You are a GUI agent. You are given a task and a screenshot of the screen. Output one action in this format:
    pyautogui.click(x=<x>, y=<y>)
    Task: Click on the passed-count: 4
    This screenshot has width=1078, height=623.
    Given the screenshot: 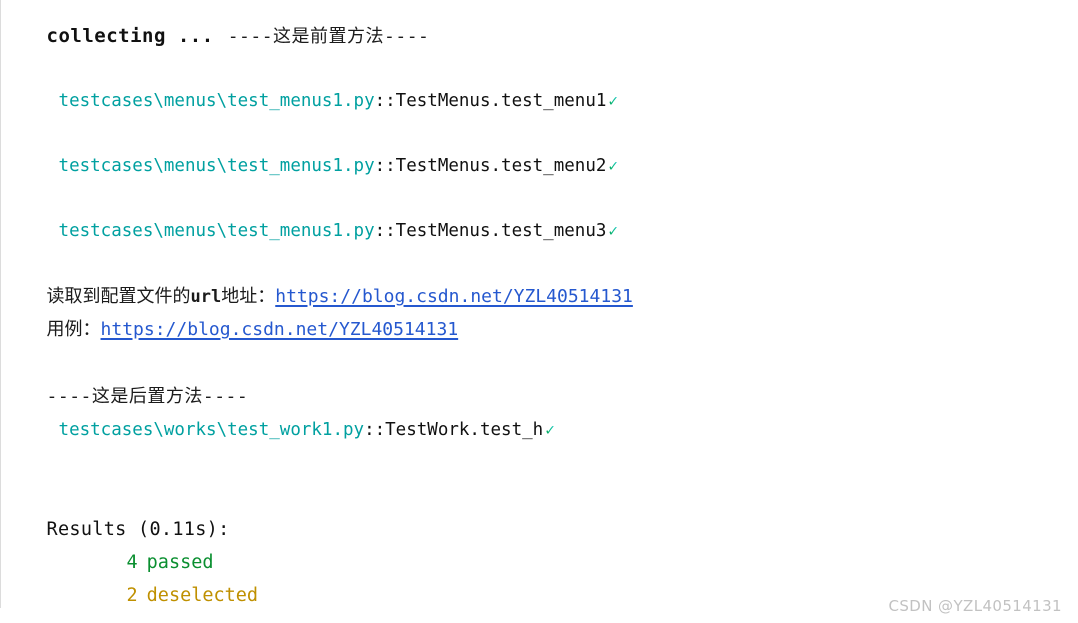 What is the action you would take?
    pyautogui.click(x=132, y=562)
    